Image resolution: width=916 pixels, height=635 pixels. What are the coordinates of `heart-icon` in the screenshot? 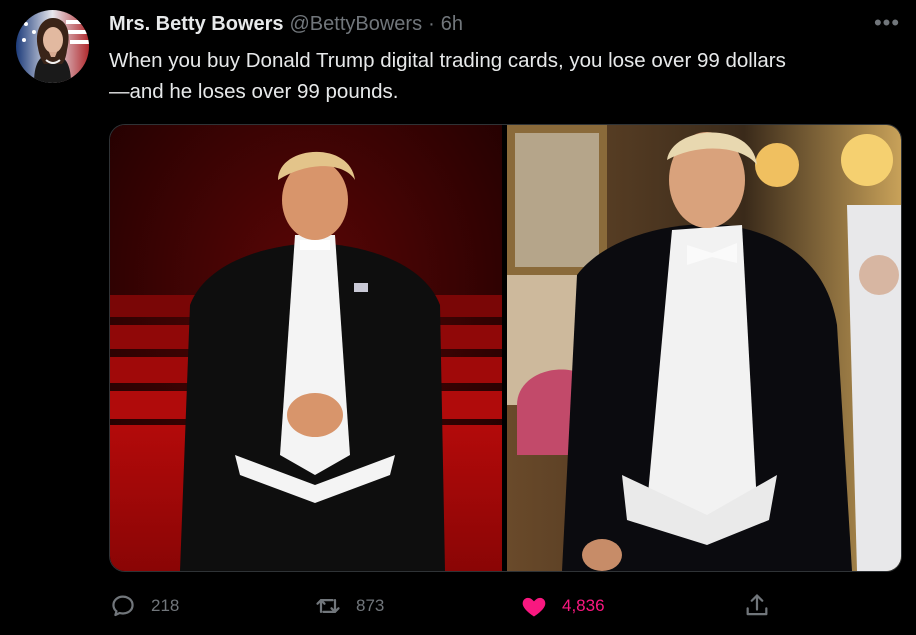 It's located at (534, 606).